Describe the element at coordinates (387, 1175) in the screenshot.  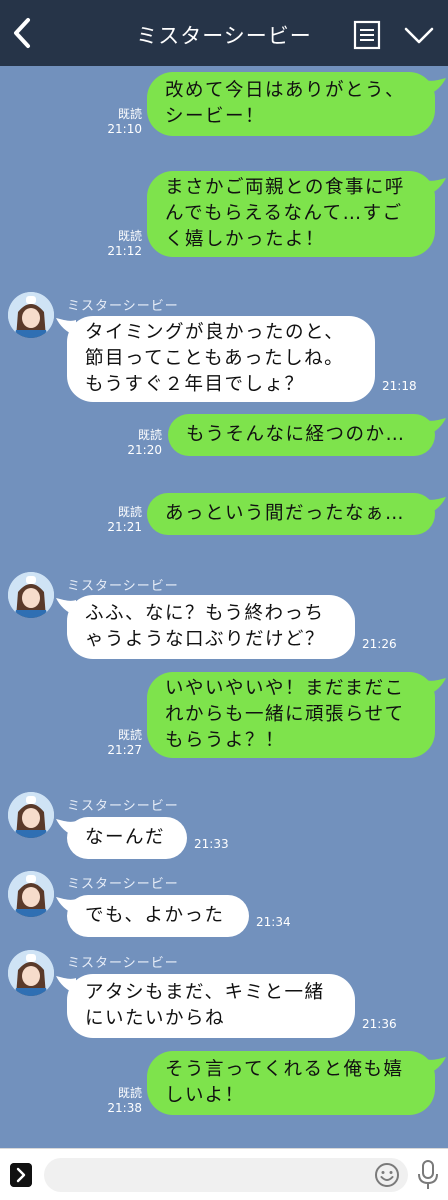
I see `smiley-icon` at that location.